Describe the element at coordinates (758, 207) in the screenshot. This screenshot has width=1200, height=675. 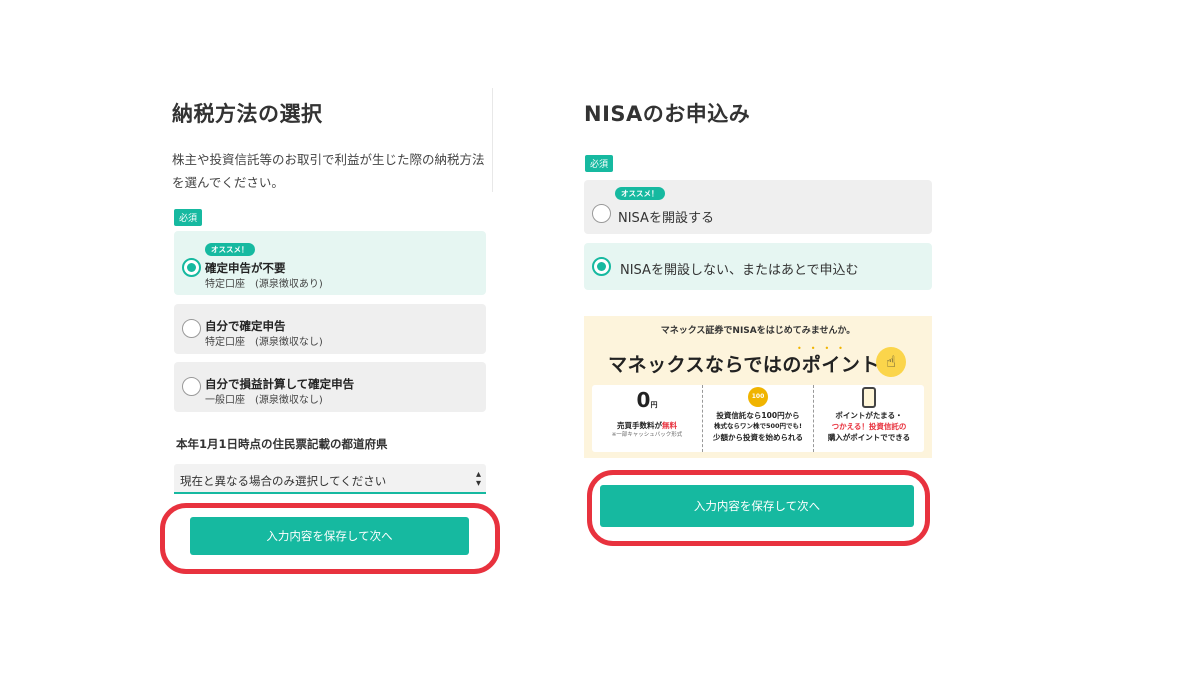
I see `nisa-option-open: オススメ！ NISAを開設する` at that location.